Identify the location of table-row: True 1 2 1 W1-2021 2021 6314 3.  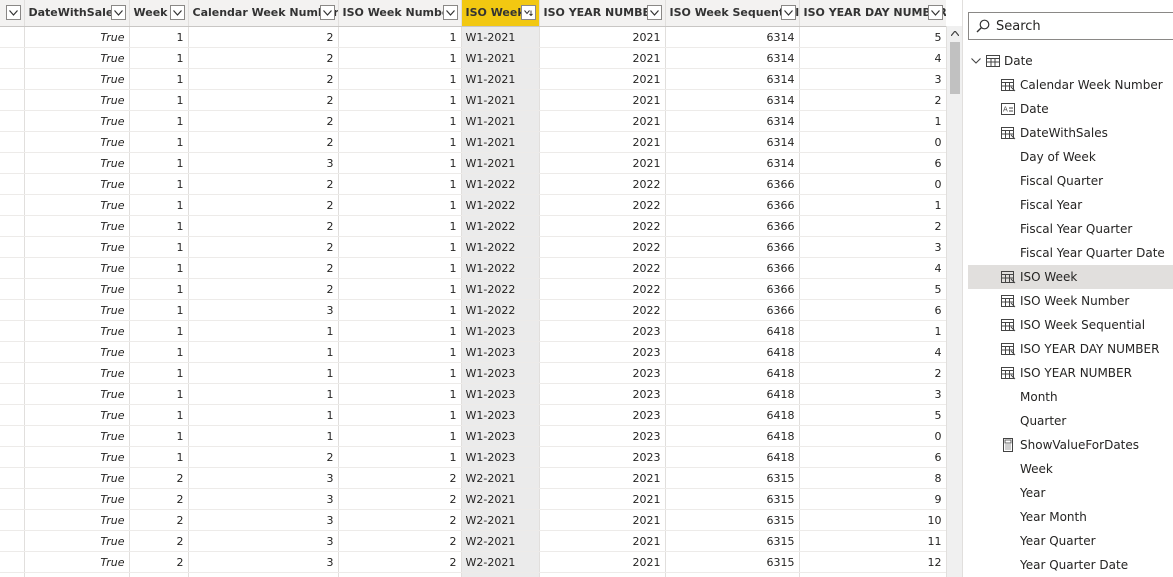
(473, 79).